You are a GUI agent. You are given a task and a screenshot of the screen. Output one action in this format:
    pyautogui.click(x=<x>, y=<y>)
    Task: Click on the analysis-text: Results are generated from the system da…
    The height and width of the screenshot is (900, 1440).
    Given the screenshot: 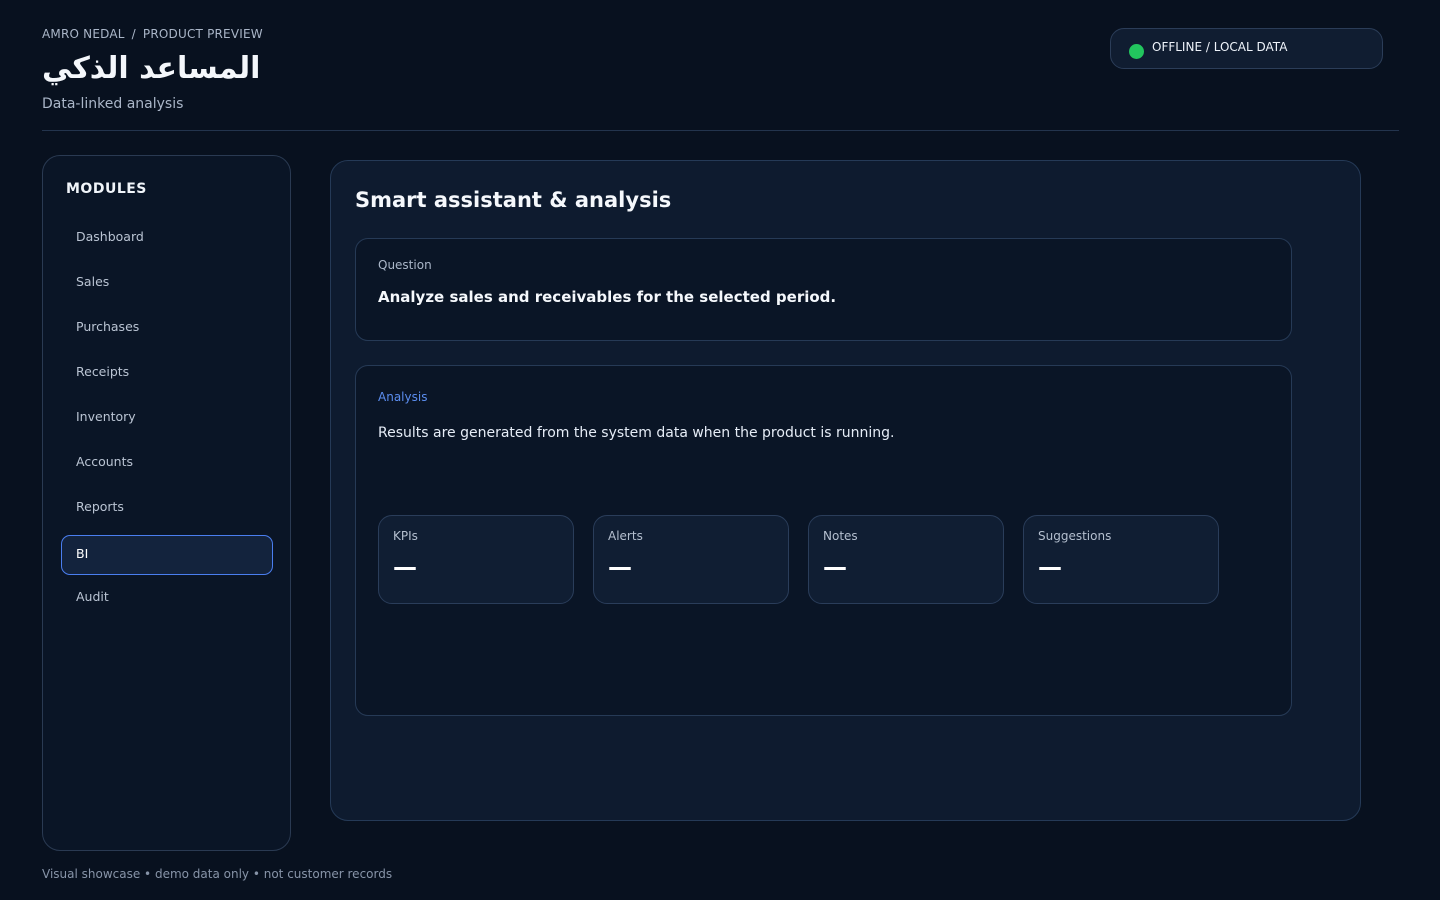 What is the action you would take?
    pyautogui.click(x=636, y=433)
    